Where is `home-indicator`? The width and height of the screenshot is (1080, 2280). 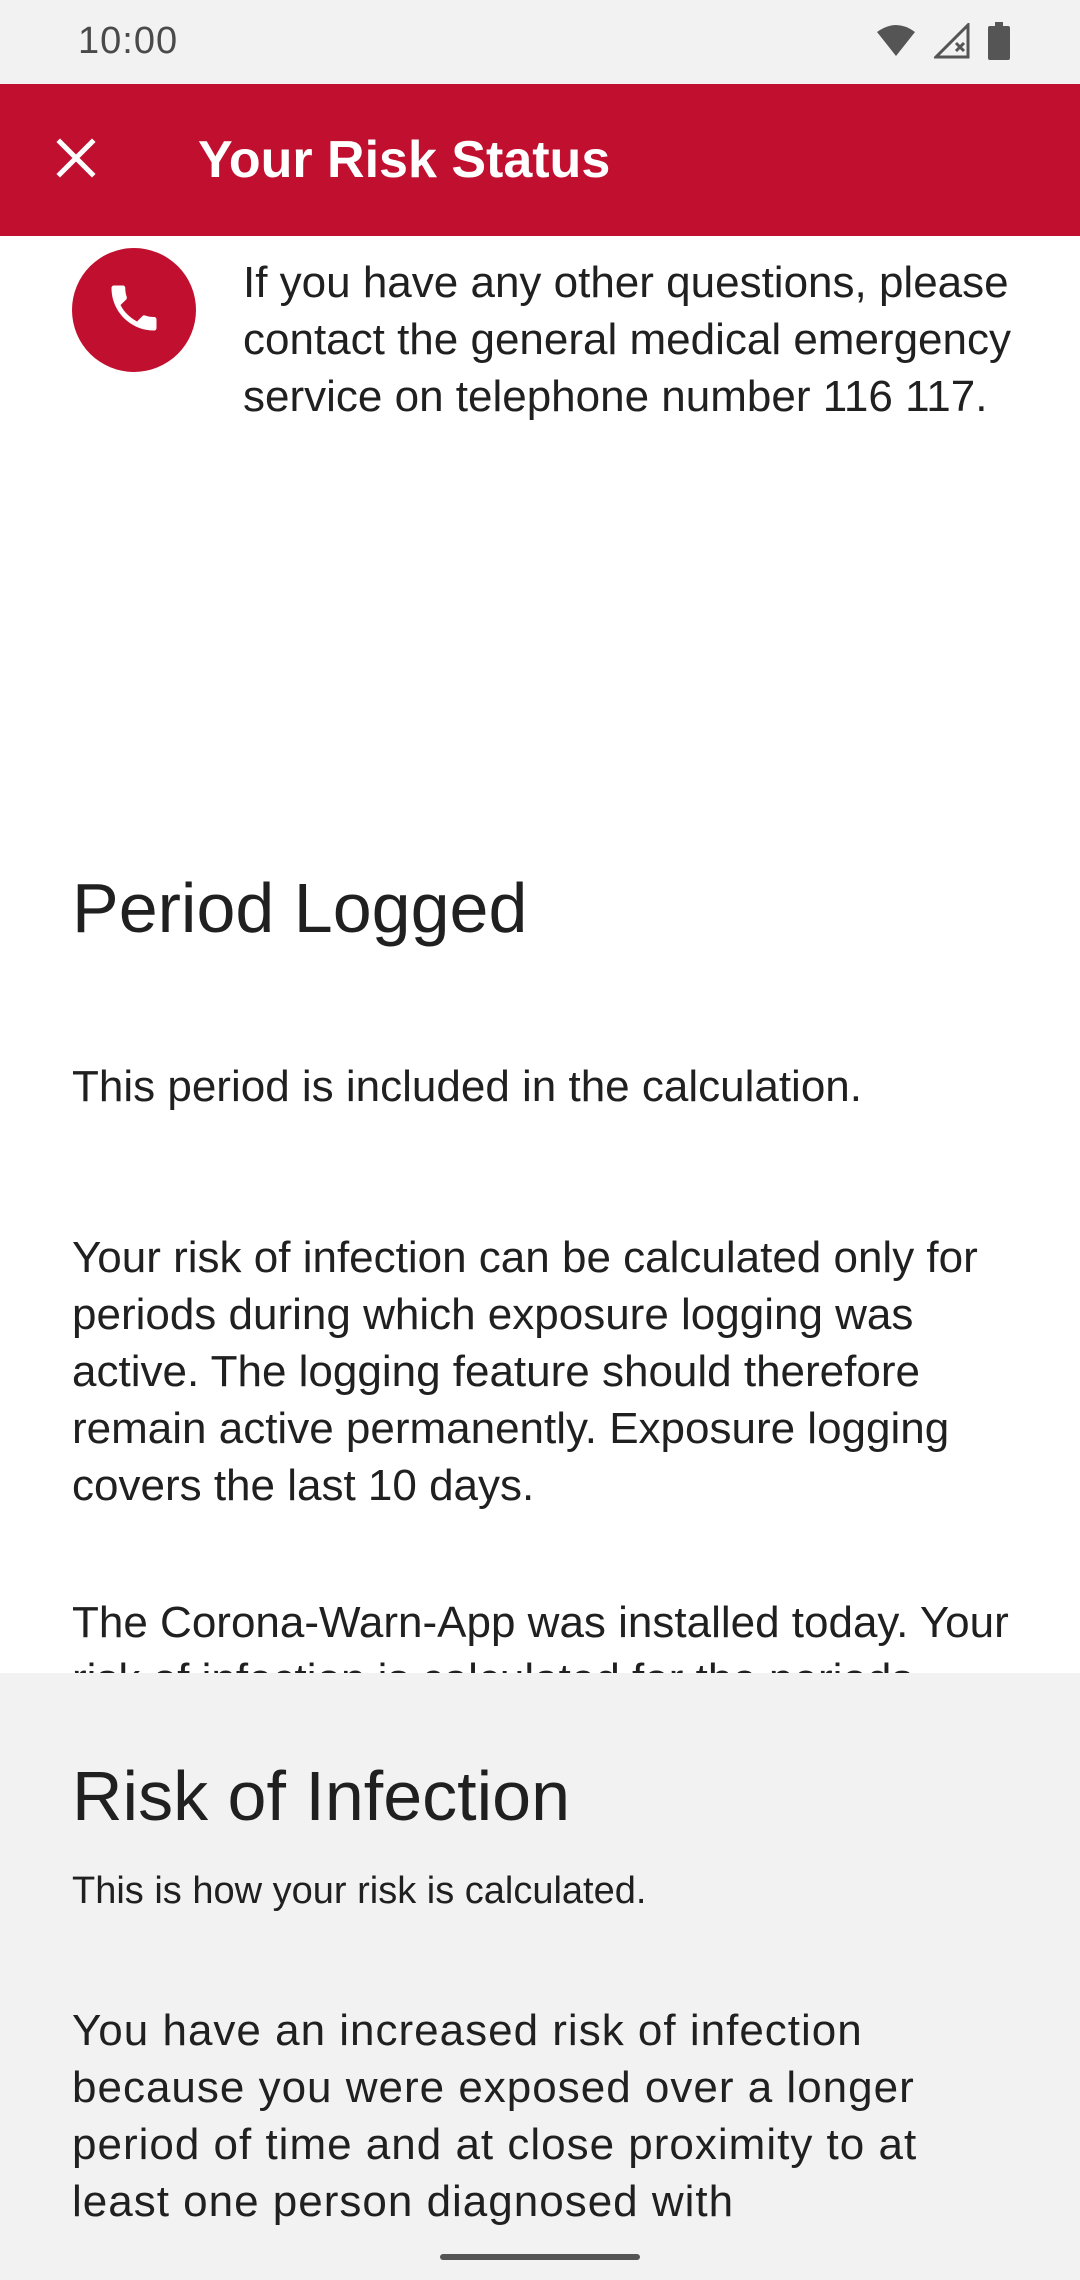
home-indicator is located at coordinates (540, 2257).